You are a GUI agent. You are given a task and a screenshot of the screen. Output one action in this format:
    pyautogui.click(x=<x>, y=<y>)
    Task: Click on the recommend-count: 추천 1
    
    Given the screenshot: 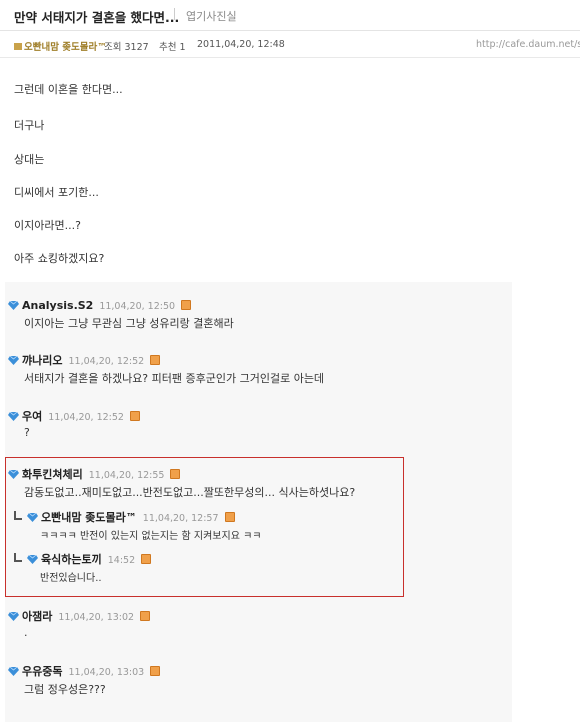 What is the action you would take?
    pyautogui.click(x=172, y=47)
    